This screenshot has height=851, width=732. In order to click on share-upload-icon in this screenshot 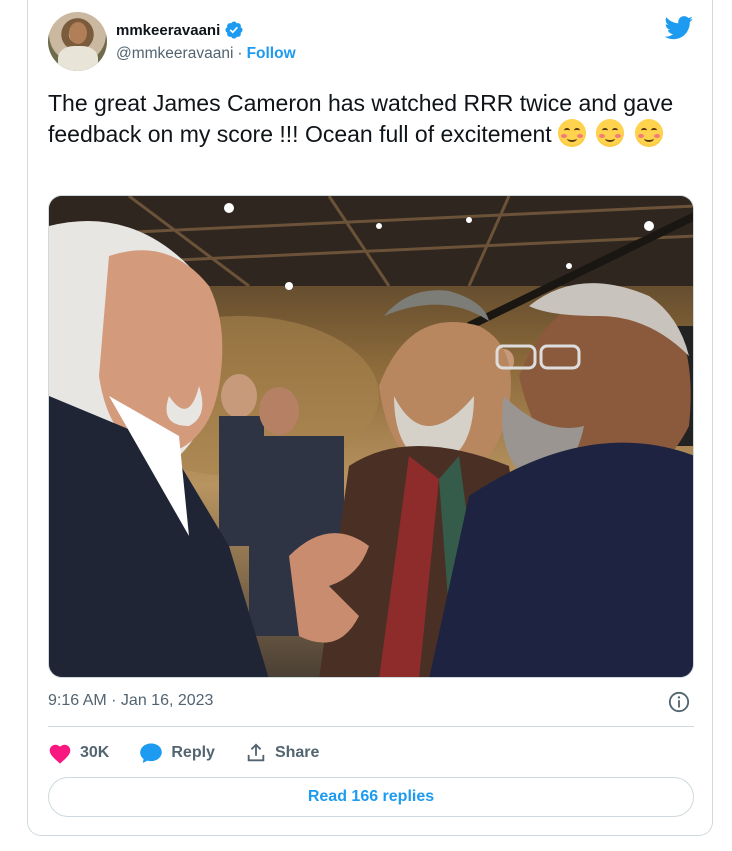, I will do `click(256, 752)`.